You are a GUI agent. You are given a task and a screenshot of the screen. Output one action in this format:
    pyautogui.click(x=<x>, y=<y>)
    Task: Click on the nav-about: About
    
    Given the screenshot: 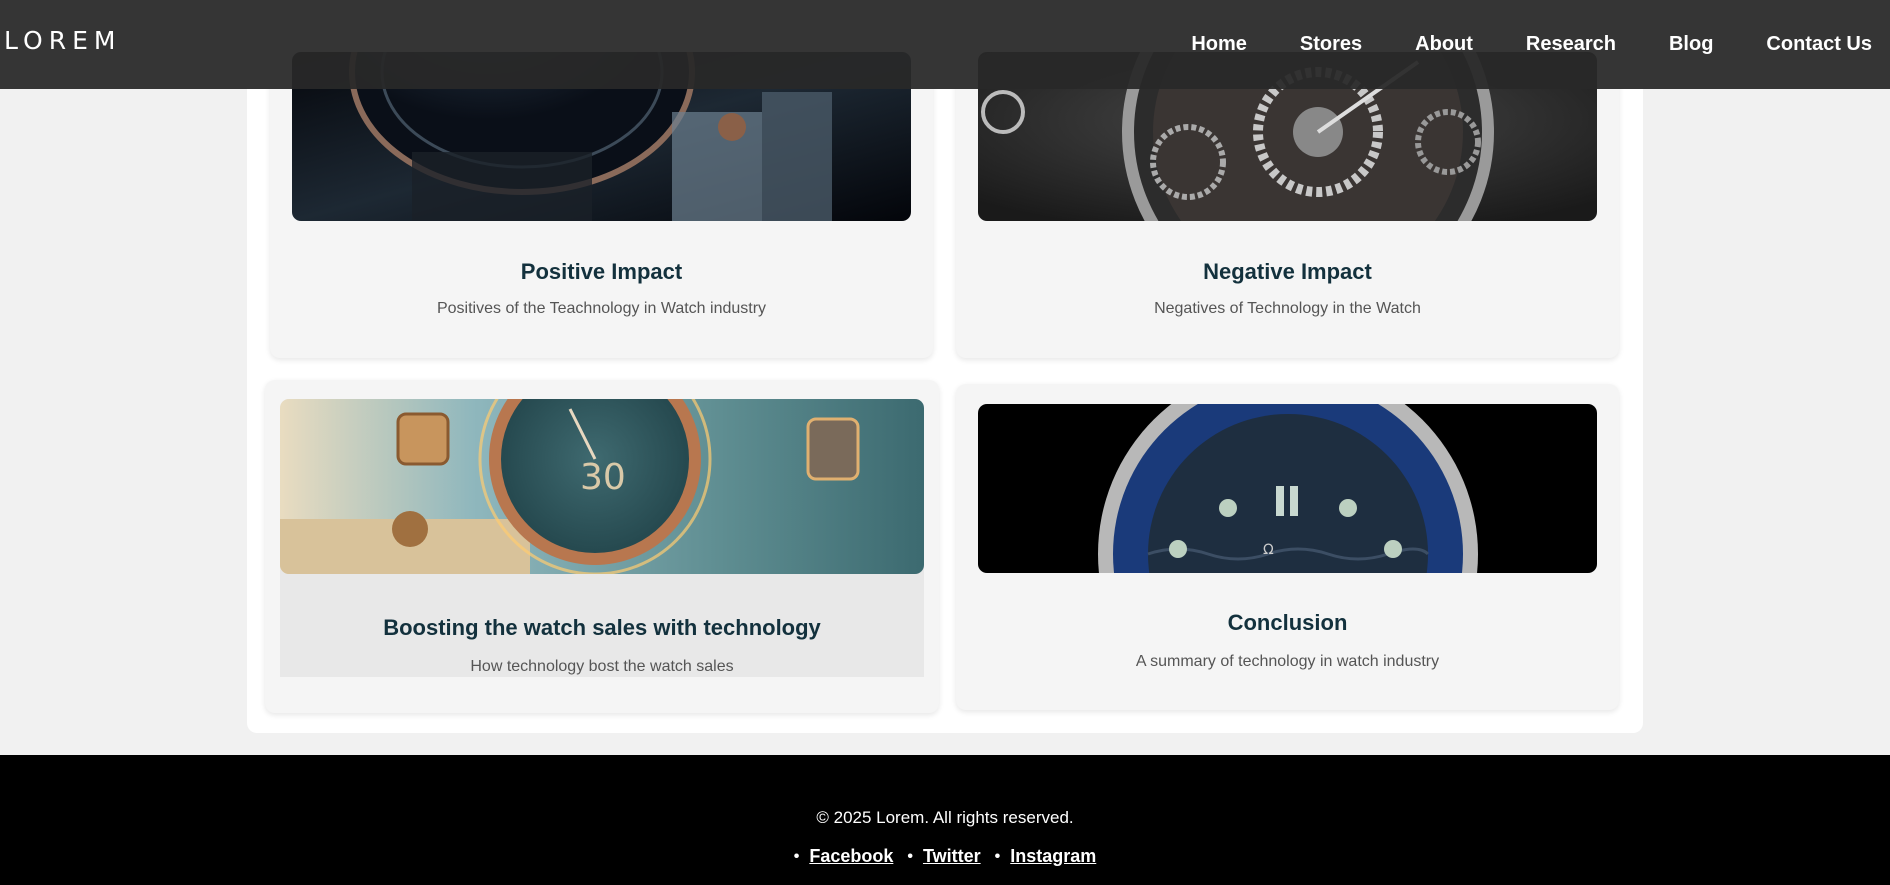 What is the action you would take?
    pyautogui.click(x=1444, y=44)
    